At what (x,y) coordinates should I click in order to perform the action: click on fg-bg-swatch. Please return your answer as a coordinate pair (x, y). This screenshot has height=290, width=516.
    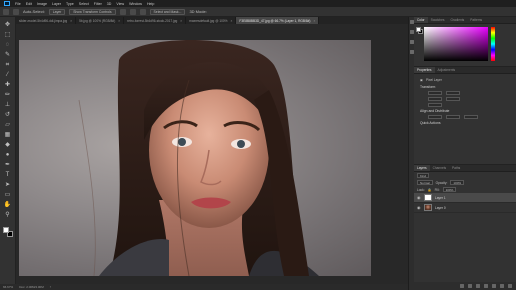
    Looking at the image, I should click on (419, 30).